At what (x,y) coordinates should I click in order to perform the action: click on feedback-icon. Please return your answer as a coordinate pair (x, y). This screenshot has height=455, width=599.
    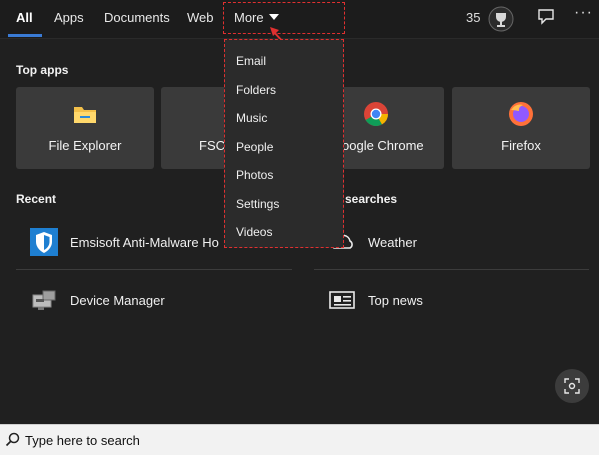
    Looking at the image, I should click on (546, 17).